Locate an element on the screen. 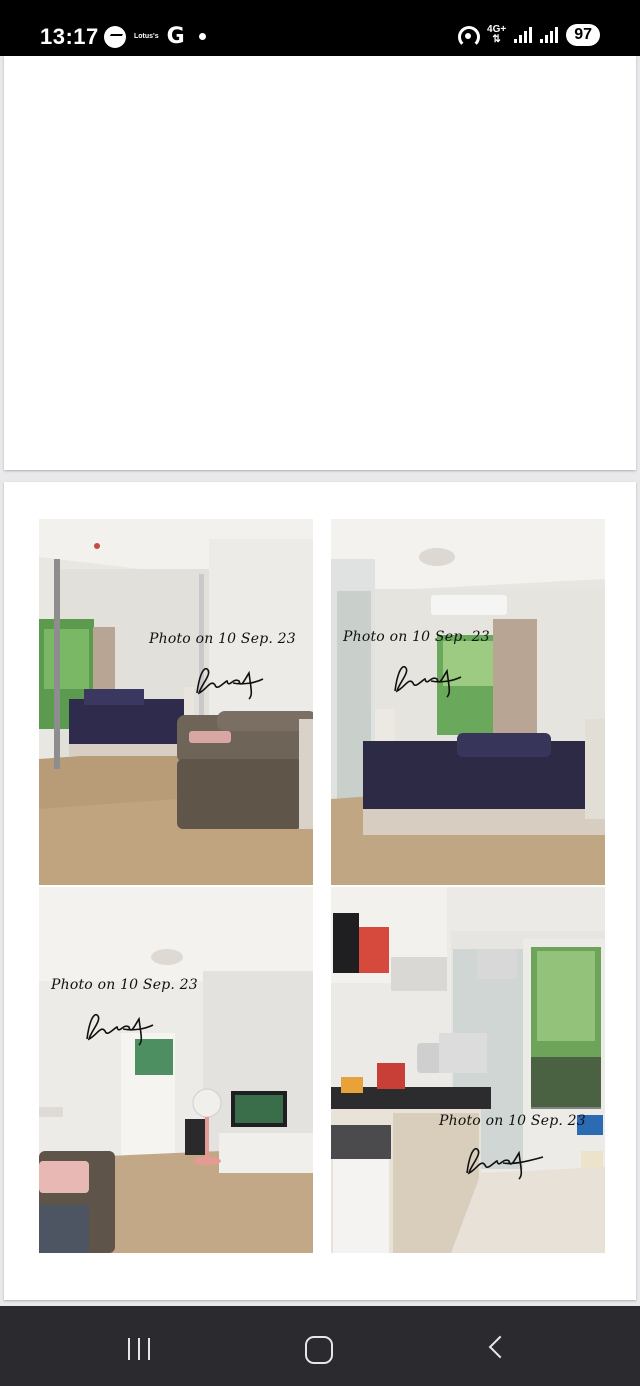 The height and width of the screenshot is (1386, 640). photo-2-signature is located at coordinates (428, 682).